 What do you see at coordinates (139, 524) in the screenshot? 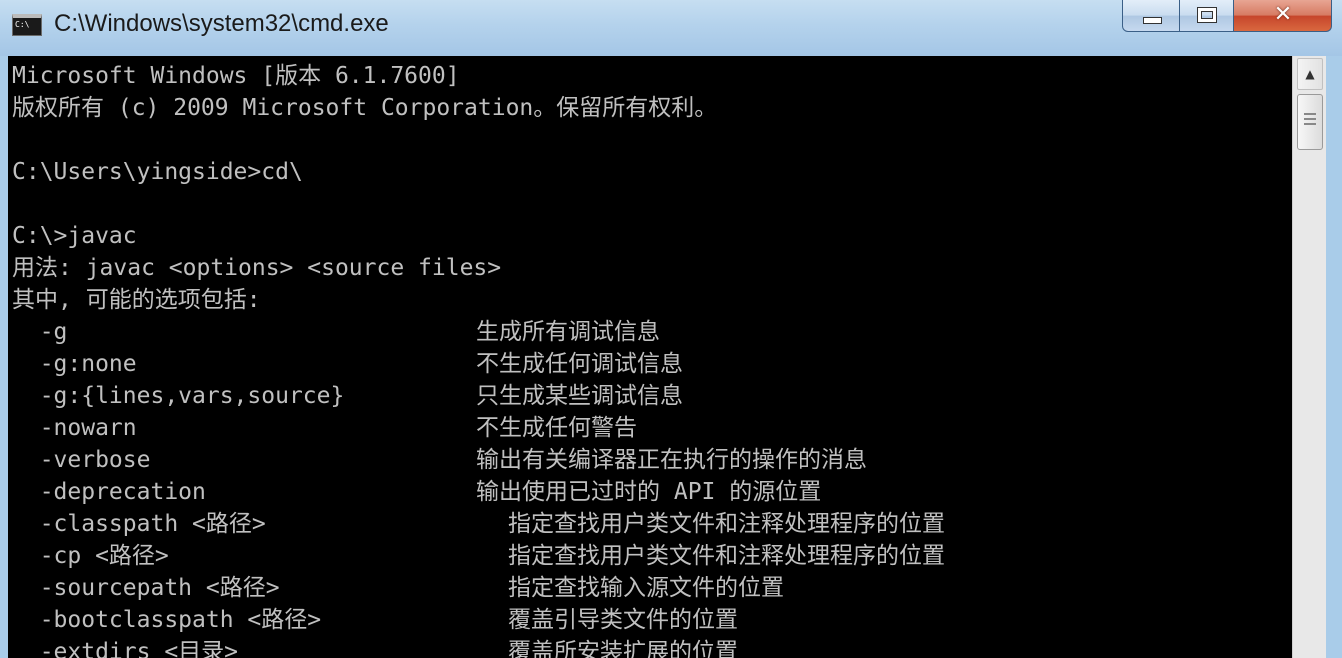
I see `option-flag: -classpath <路径>` at bounding box center [139, 524].